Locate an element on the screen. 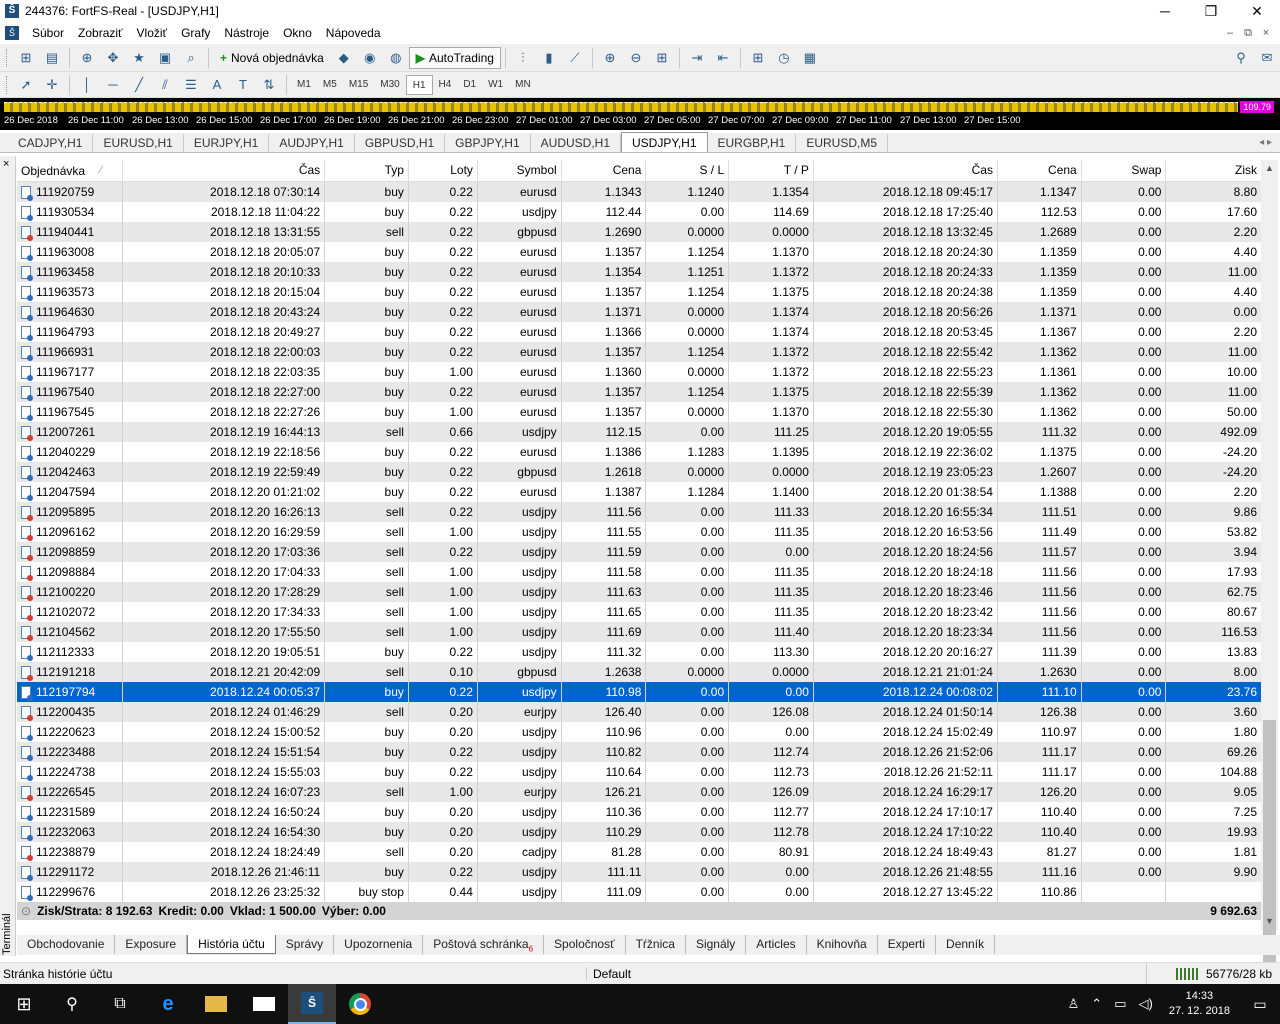 This screenshot has width=1280, height=1024. community-icon: ◉ is located at coordinates (370, 58).